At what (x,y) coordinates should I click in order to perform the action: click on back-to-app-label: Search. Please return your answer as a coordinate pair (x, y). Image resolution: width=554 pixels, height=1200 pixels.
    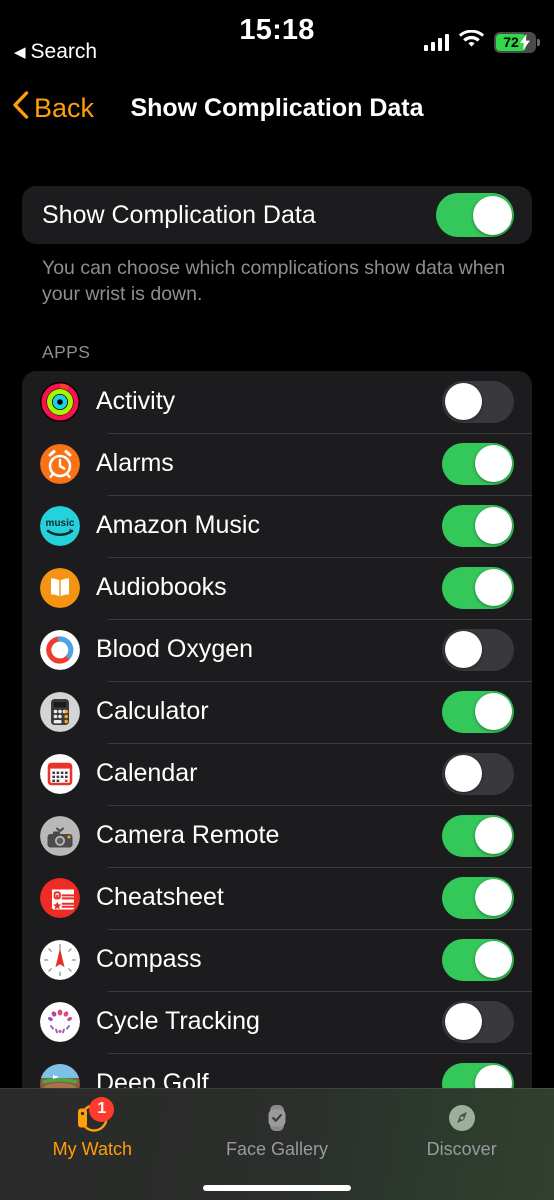
    Looking at the image, I should click on (64, 51).